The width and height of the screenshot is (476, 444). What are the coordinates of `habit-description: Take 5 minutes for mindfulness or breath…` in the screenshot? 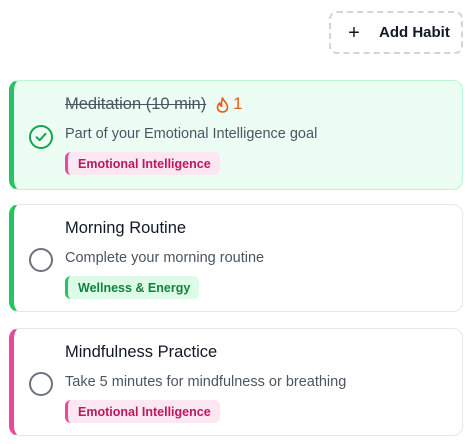 It's located at (206, 382).